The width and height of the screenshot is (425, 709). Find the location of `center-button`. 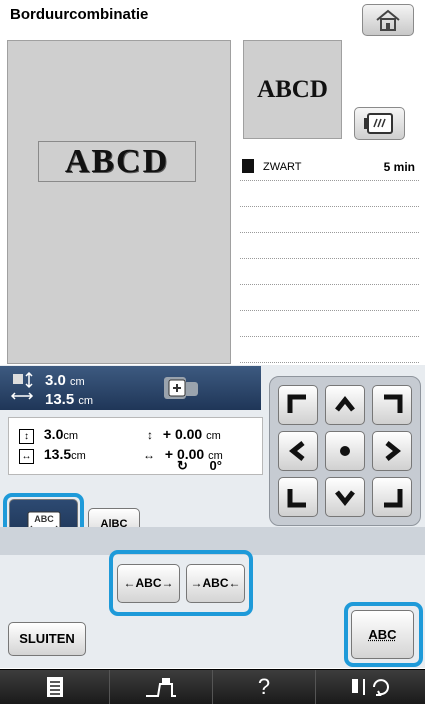

center-button is located at coordinates (345, 451).